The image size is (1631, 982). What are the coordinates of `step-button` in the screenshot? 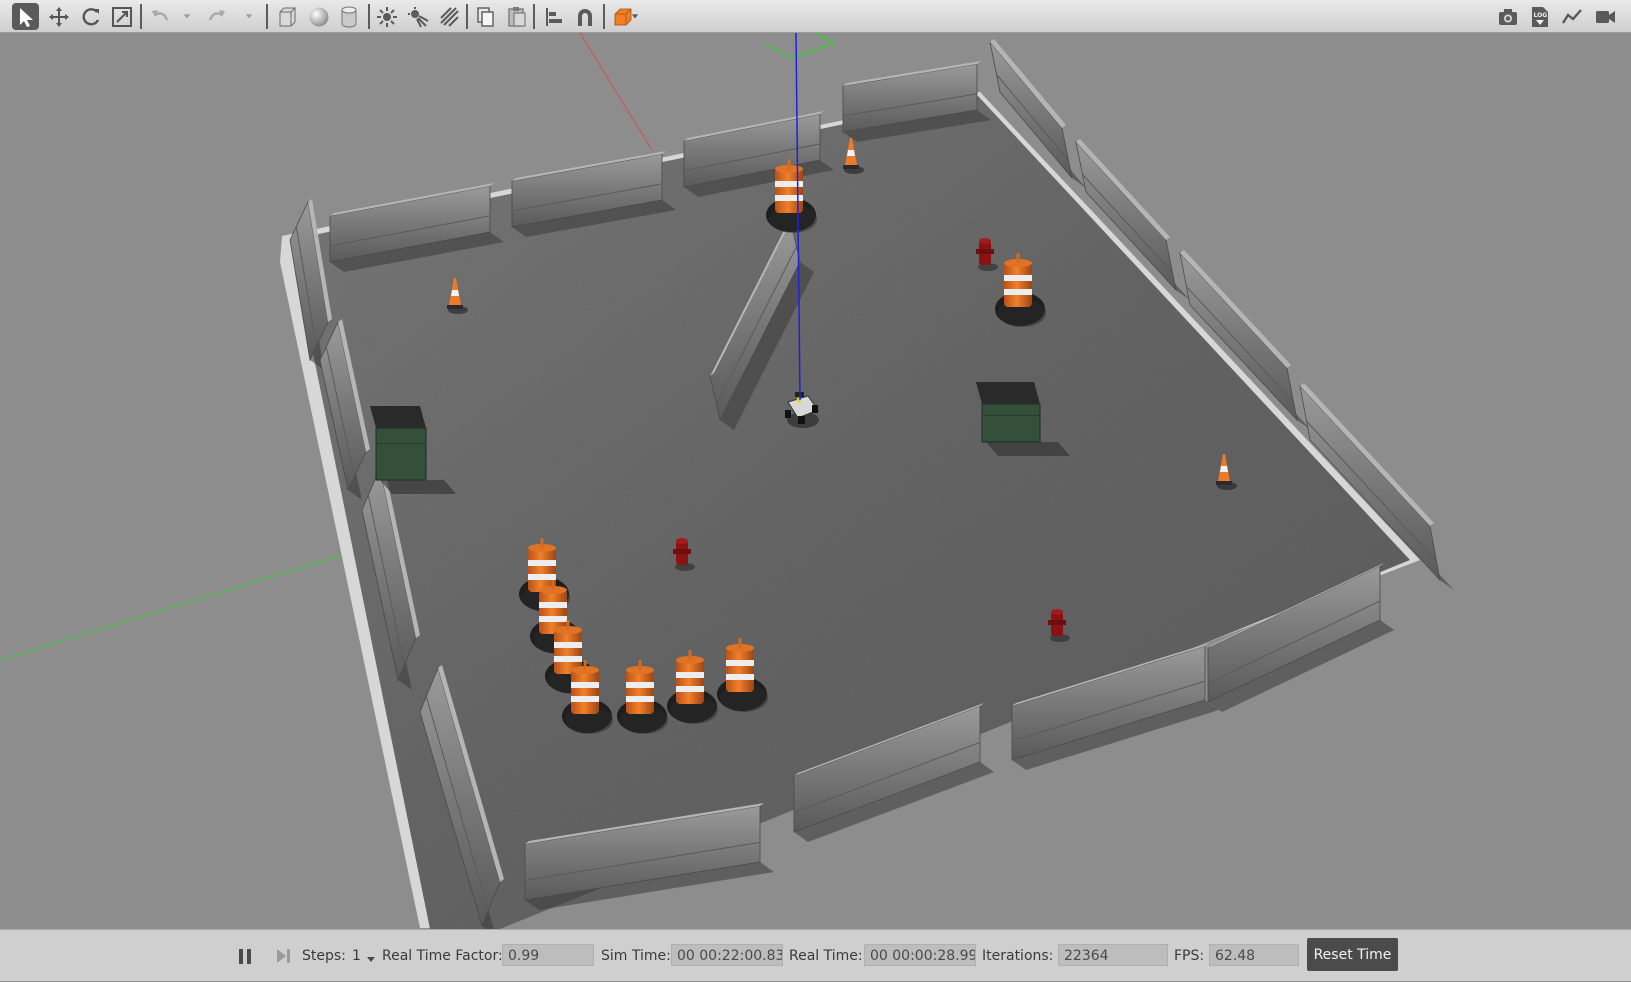 It's located at (284, 956).